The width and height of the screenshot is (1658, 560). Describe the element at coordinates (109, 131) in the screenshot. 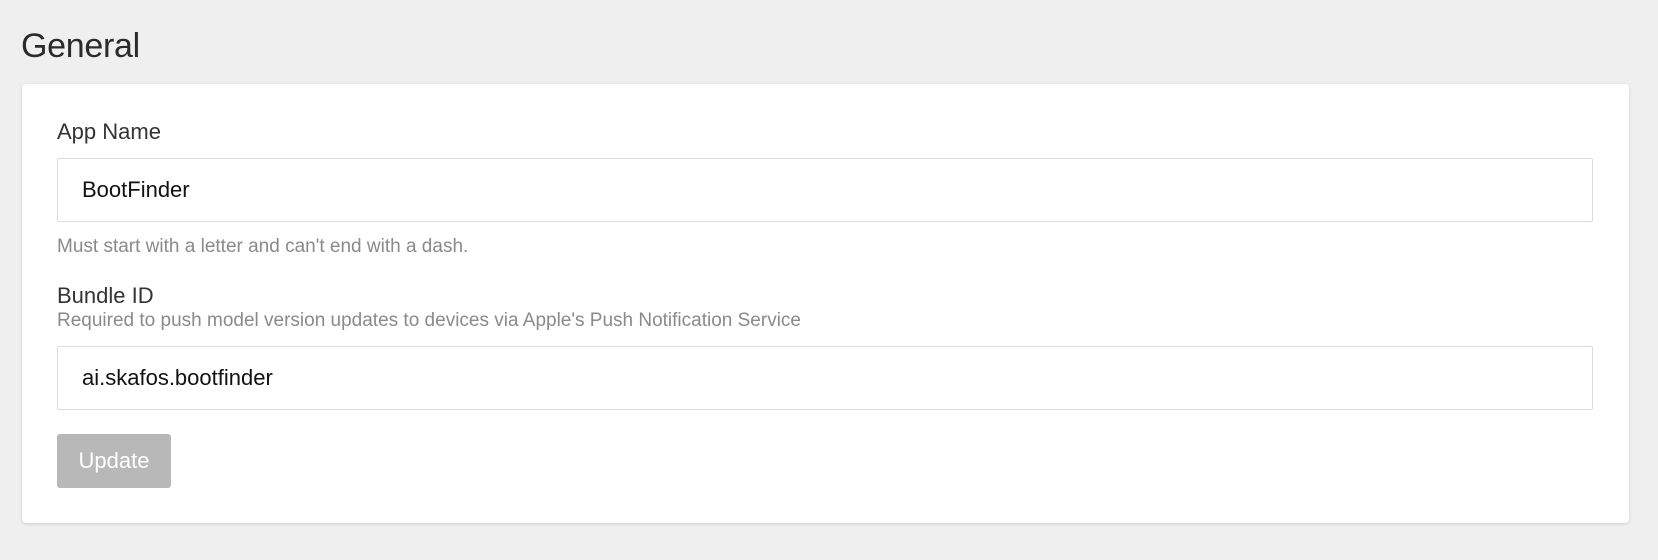

I see `app-name-label: App Name` at that location.